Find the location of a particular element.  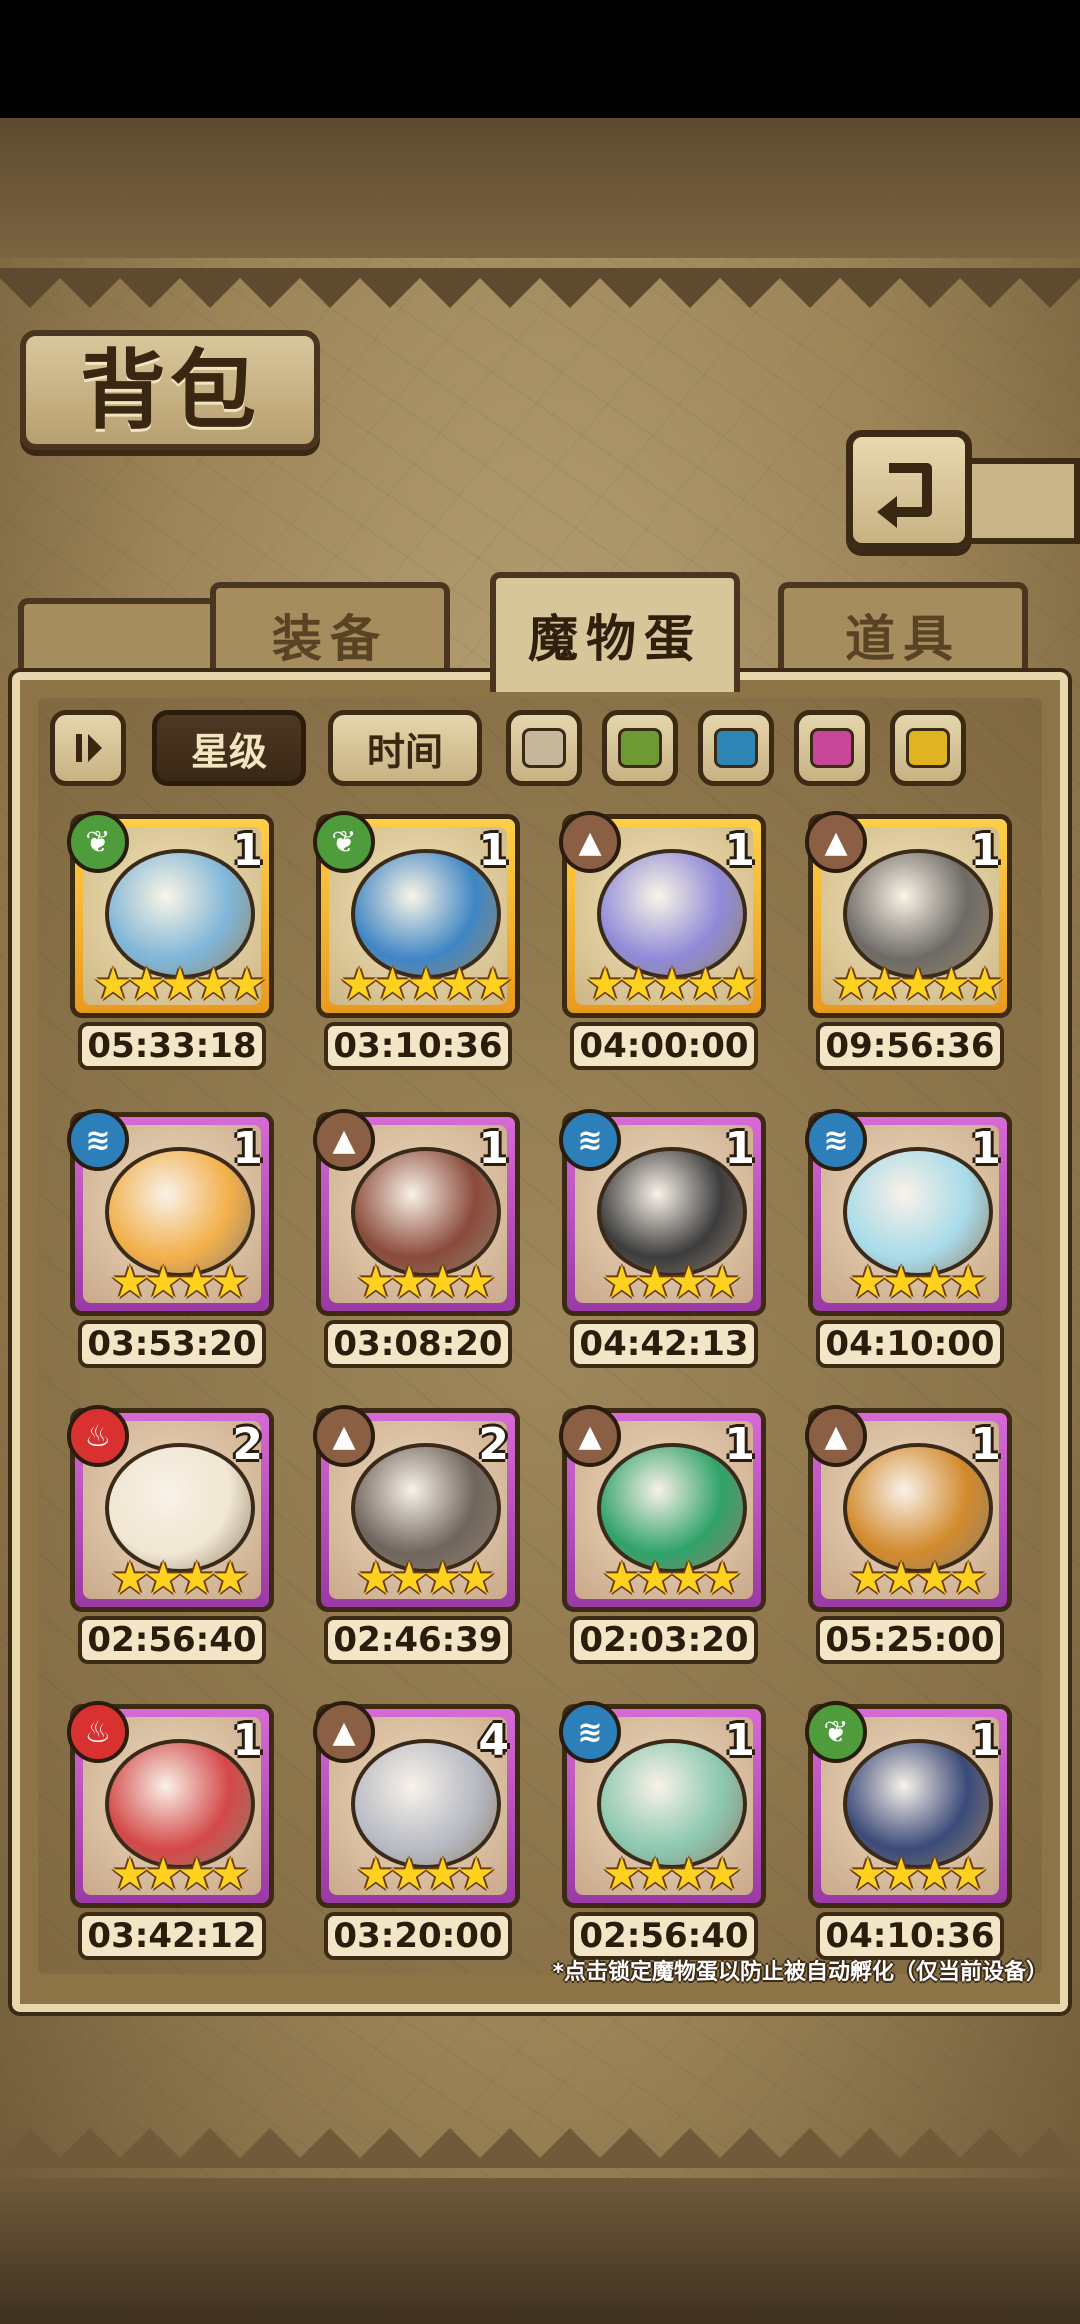

lock-hint-text: *点击锁定魔物蛋以防止被自动孵化（仅当前设备） is located at coordinates (800, 1972).